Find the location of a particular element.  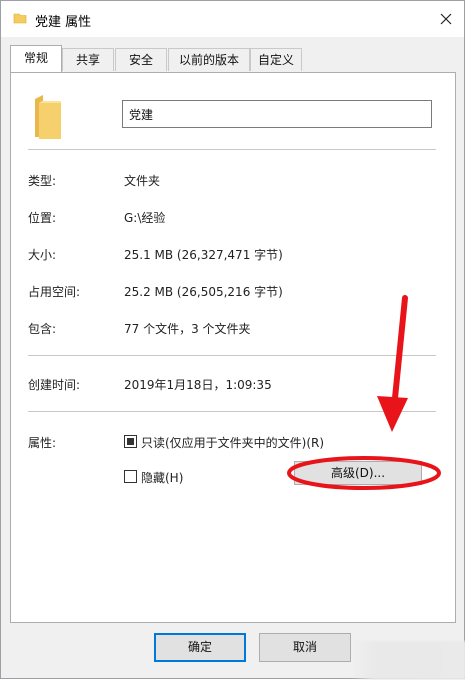

hidden-label: 隐藏(H) is located at coordinates (162, 478).